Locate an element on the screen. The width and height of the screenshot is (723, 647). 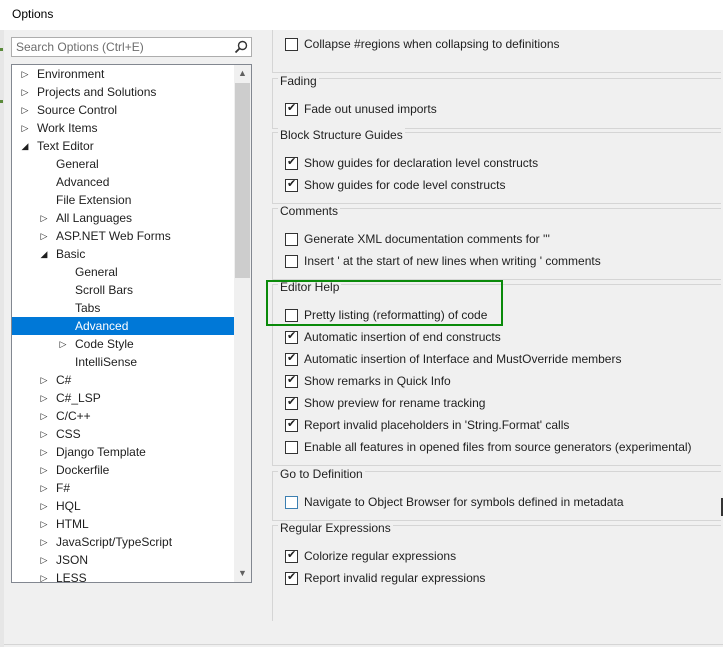
tree-item: ◢ Text Editor is located at coordinates (123, 146).